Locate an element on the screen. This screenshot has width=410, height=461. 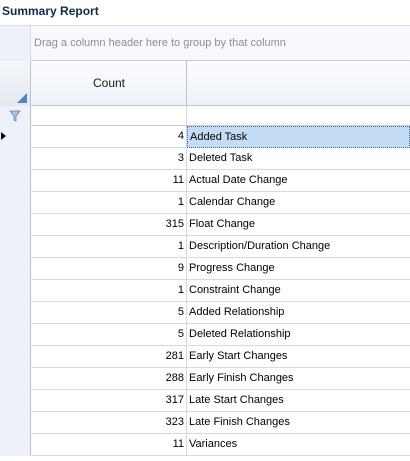
table-row: 281 Early Start Changes is located at coordinates (205, 357).